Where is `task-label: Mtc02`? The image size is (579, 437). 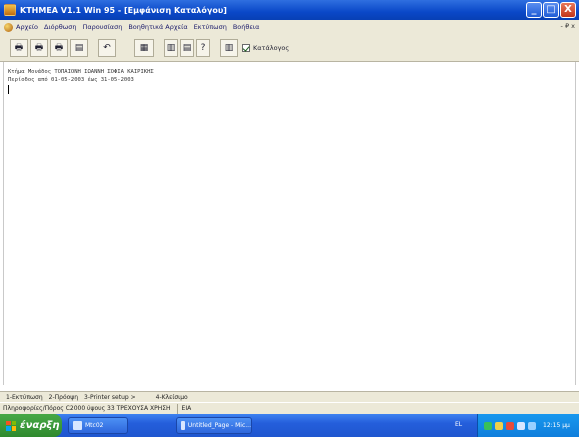 task-label: Mtc02 is located at coordinates (94, 425).